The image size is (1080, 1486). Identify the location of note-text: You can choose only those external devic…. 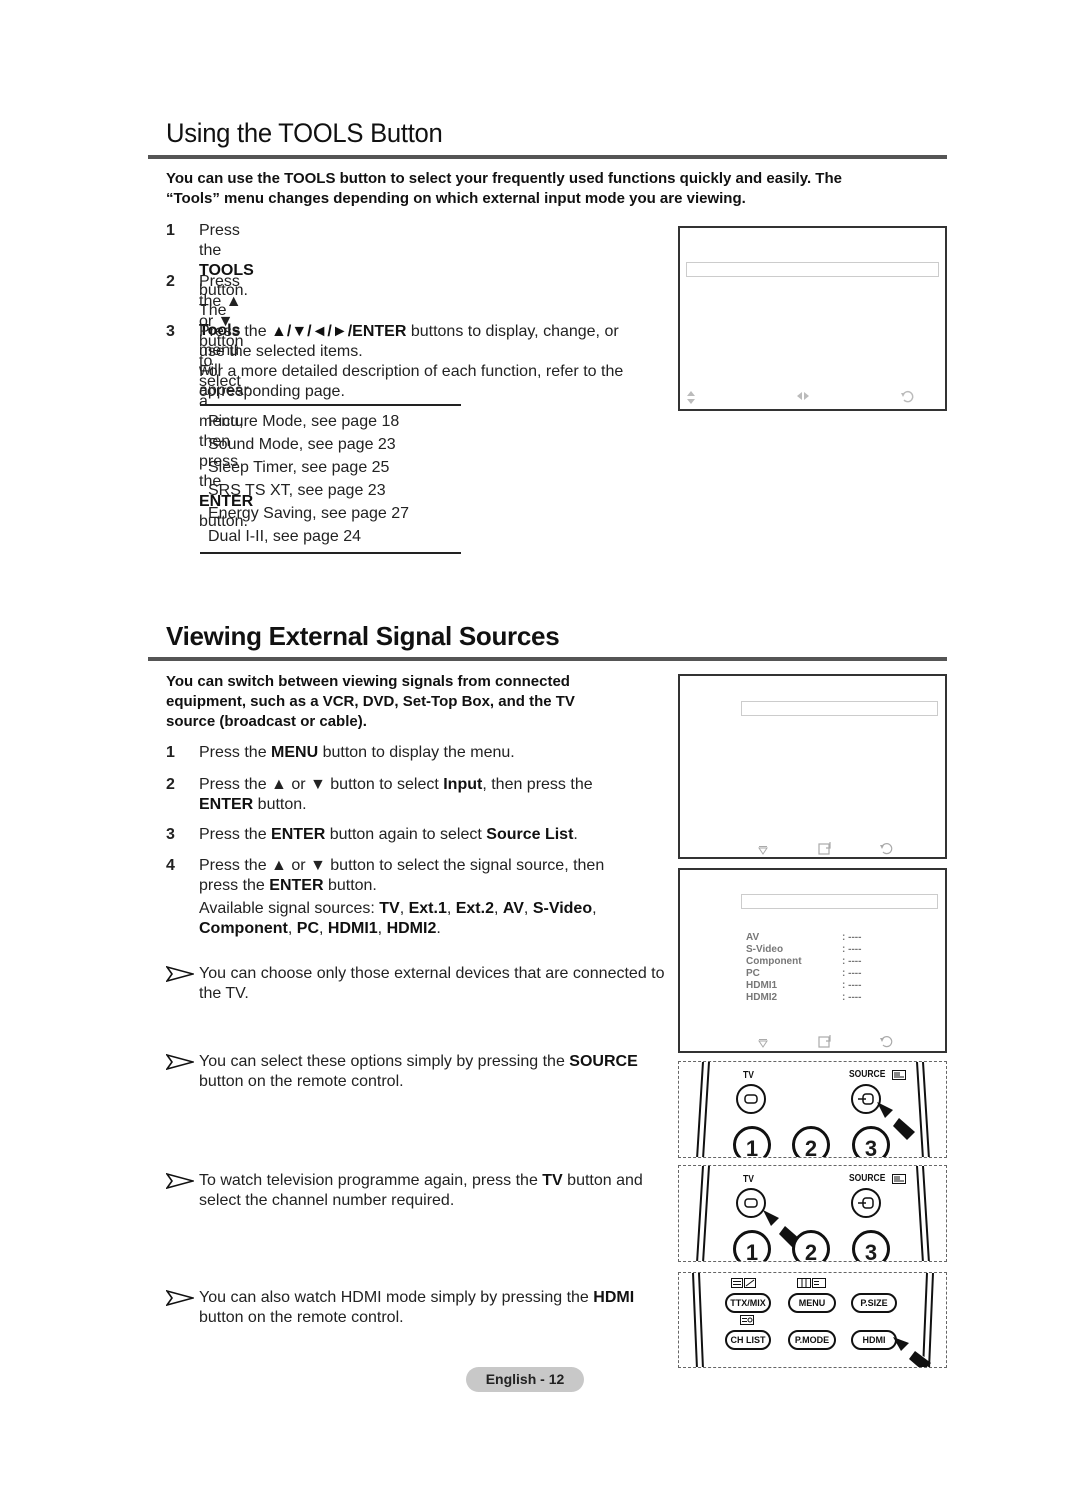
(423, 973).